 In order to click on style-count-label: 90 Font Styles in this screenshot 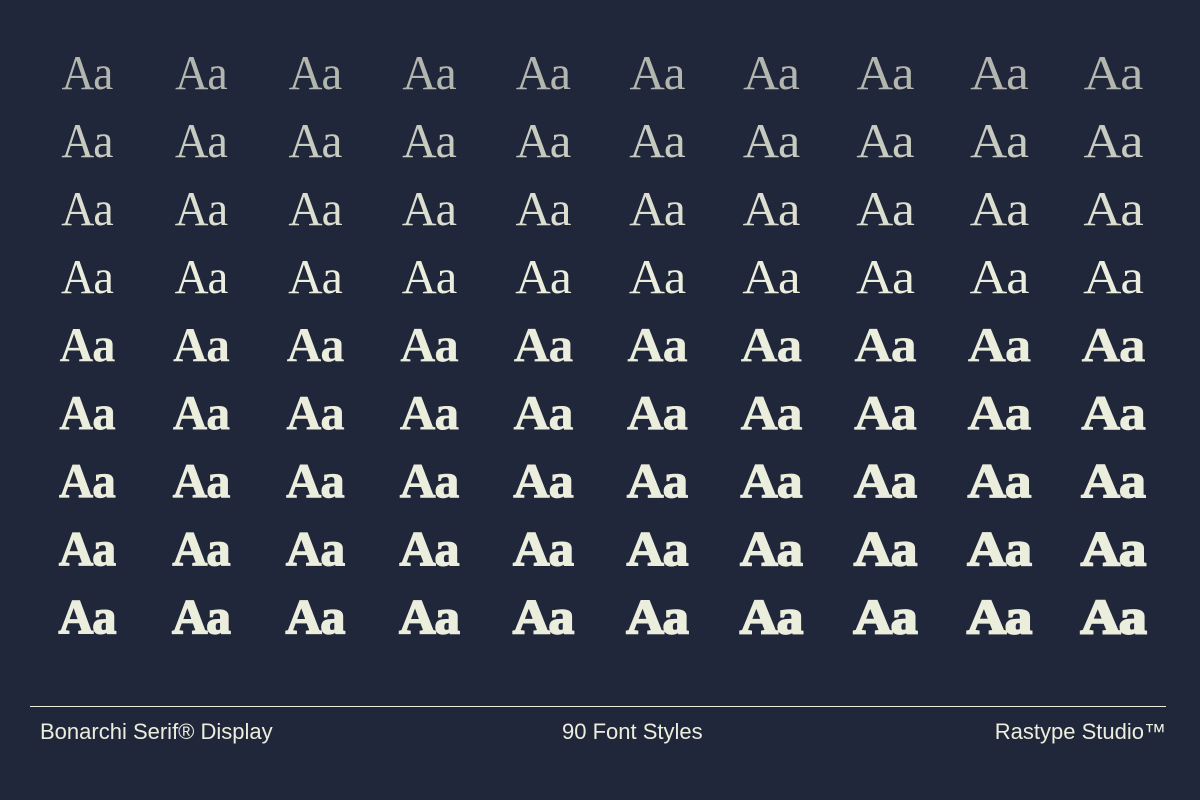, I will do `click(632, 731)`.